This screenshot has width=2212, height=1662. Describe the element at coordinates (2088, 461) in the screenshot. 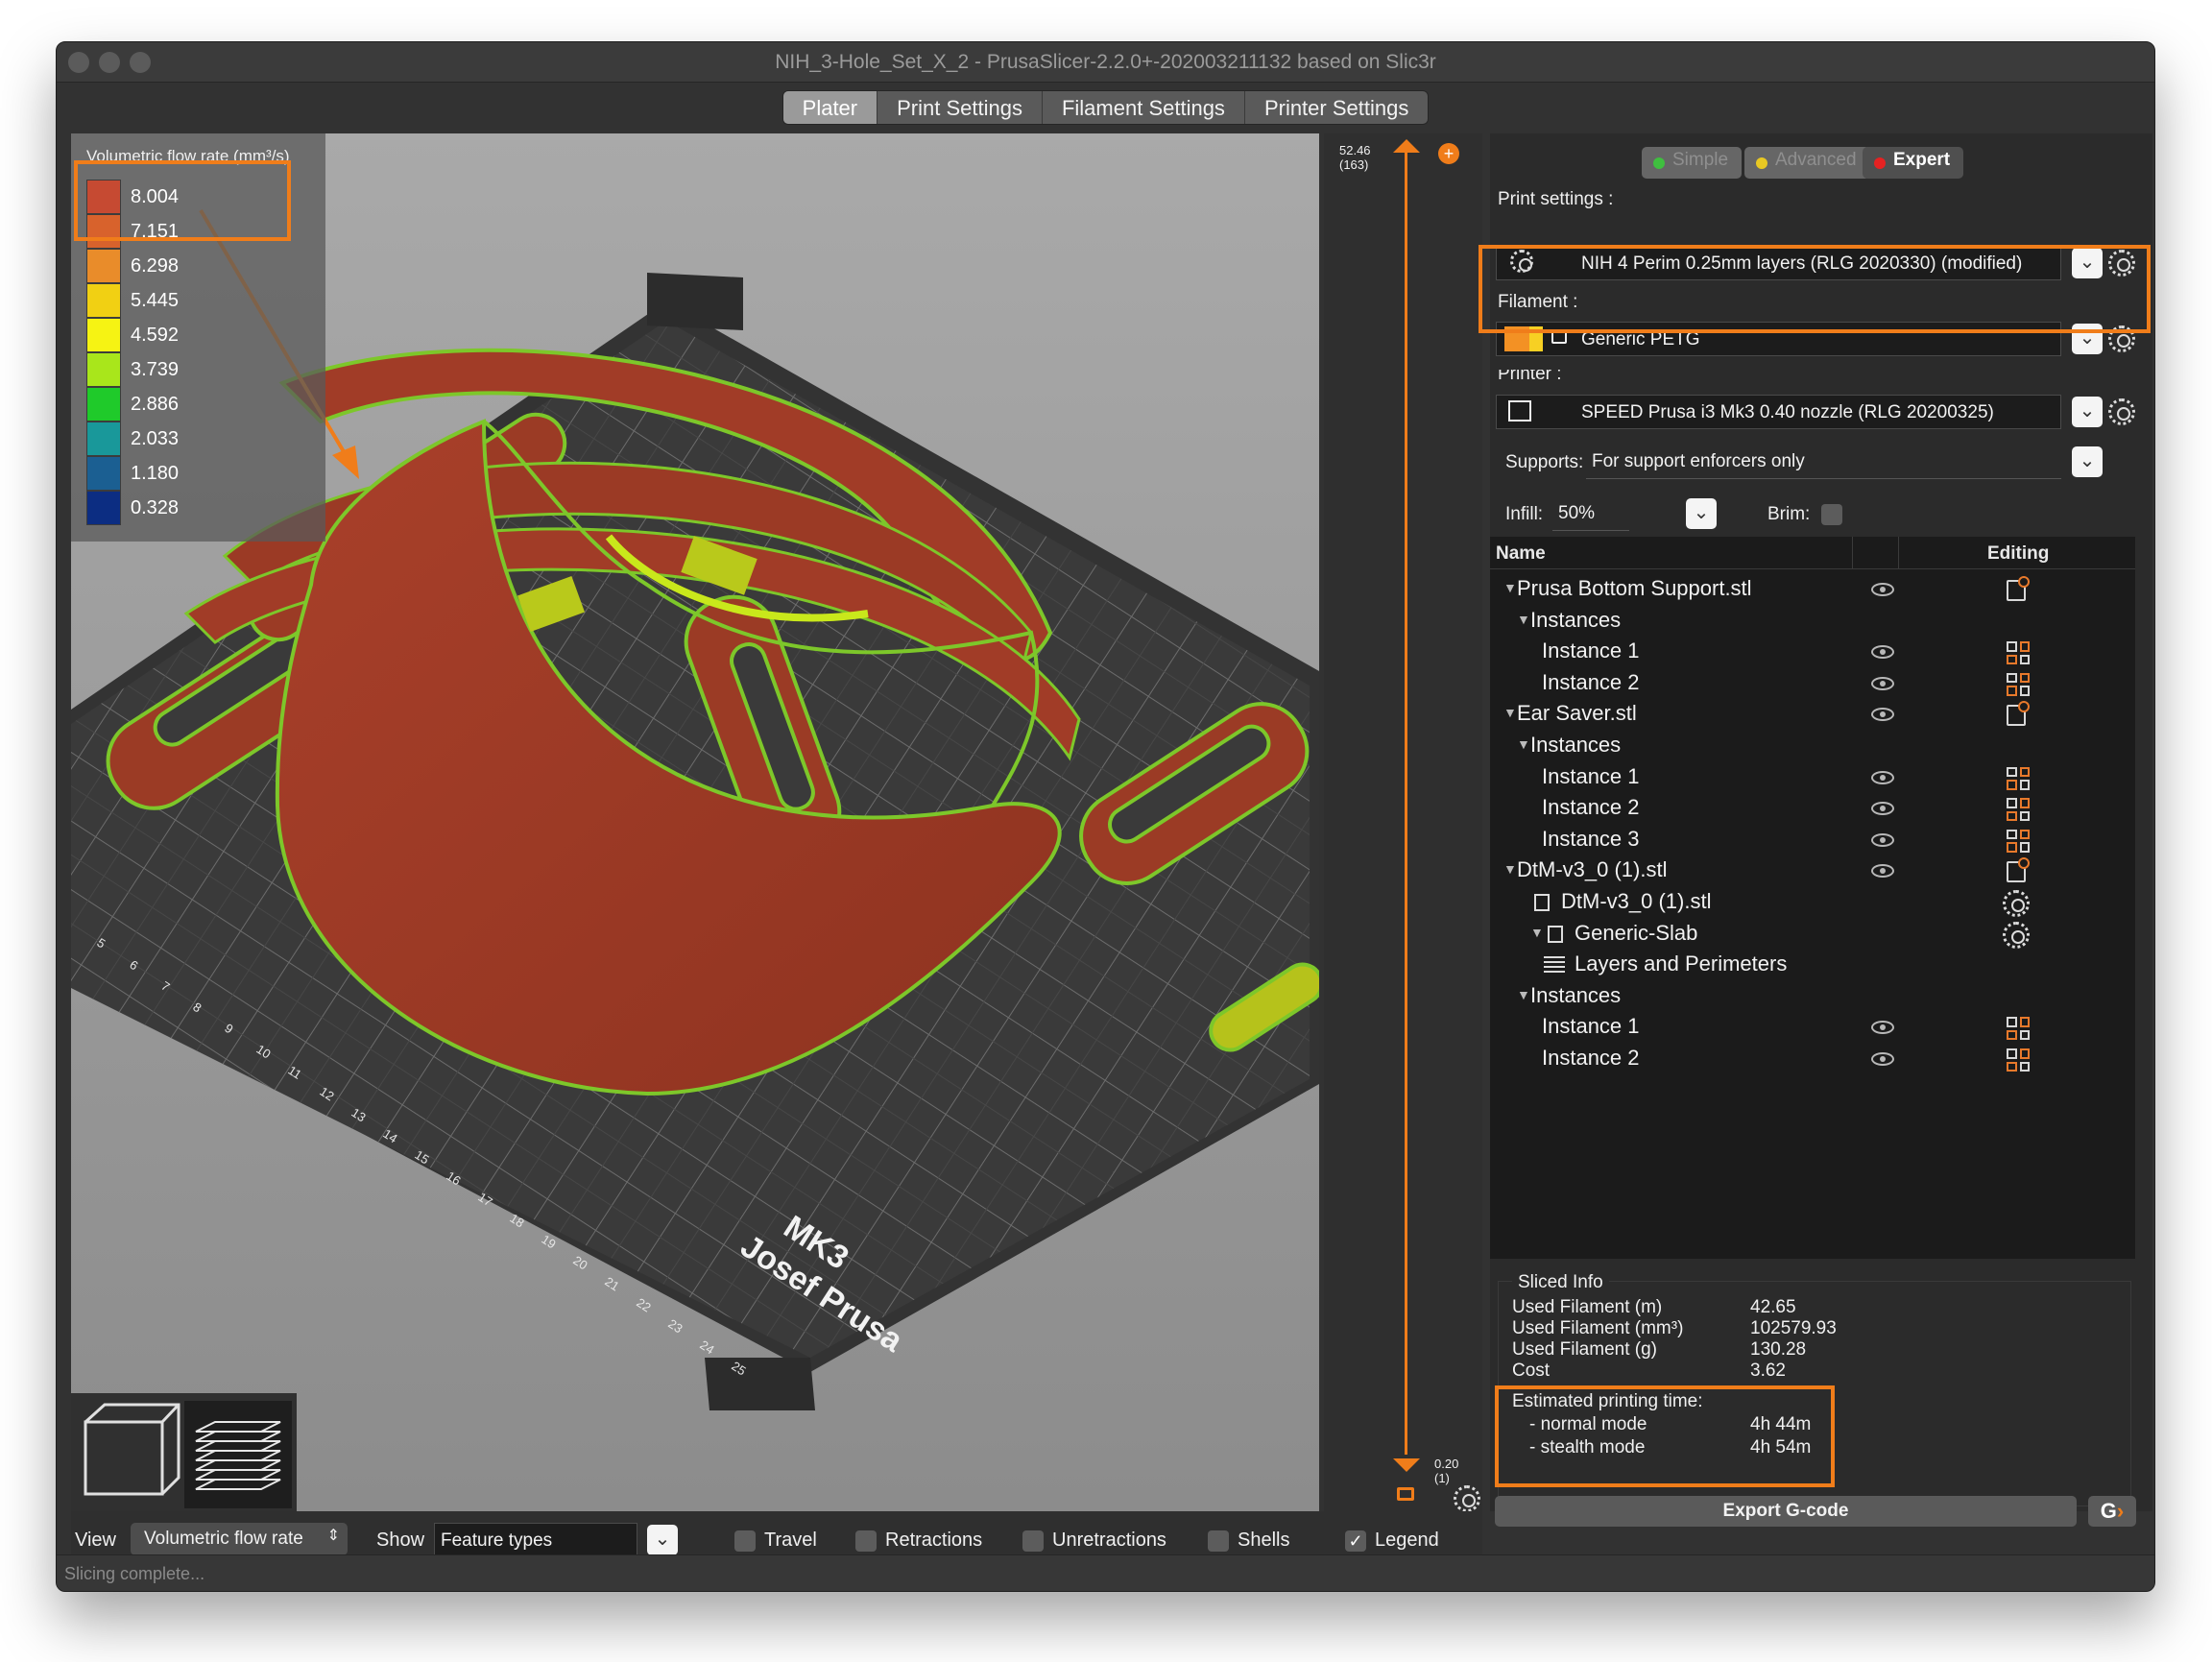

I see `supports-dropdown-button: ⌄` at that location.